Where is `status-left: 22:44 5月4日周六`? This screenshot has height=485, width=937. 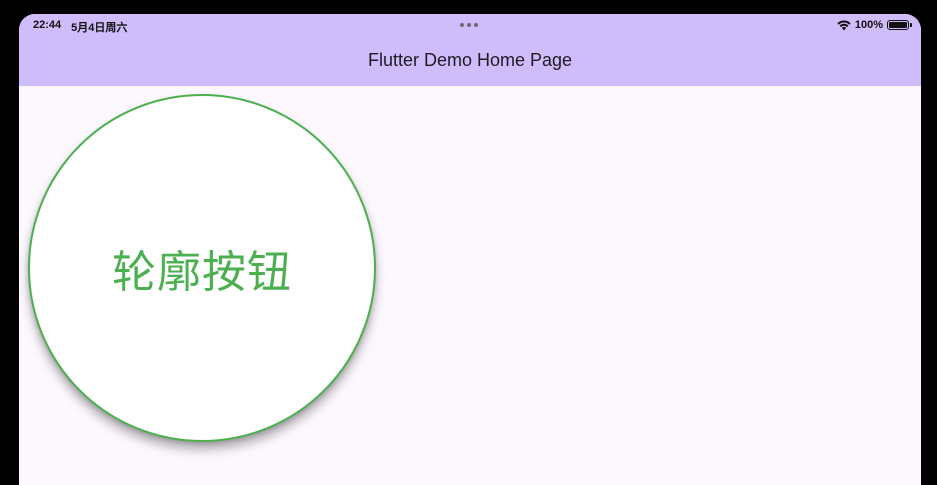 status-left: 22:44 5月4日周六 is located at coordinates (80, 27).